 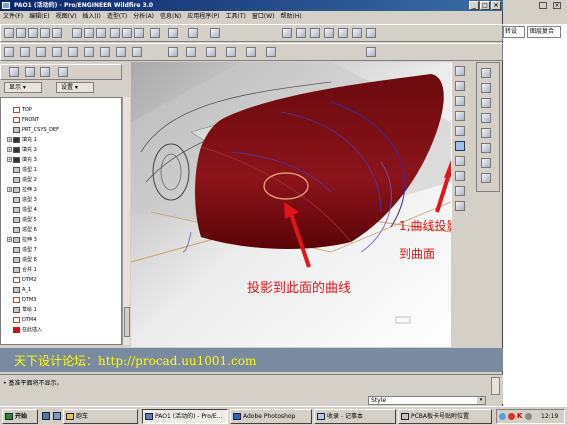 What do you see at coordinates (63, 72) in the screenshot?
I see `web-browser-icon` at bounding box center [63, 72].